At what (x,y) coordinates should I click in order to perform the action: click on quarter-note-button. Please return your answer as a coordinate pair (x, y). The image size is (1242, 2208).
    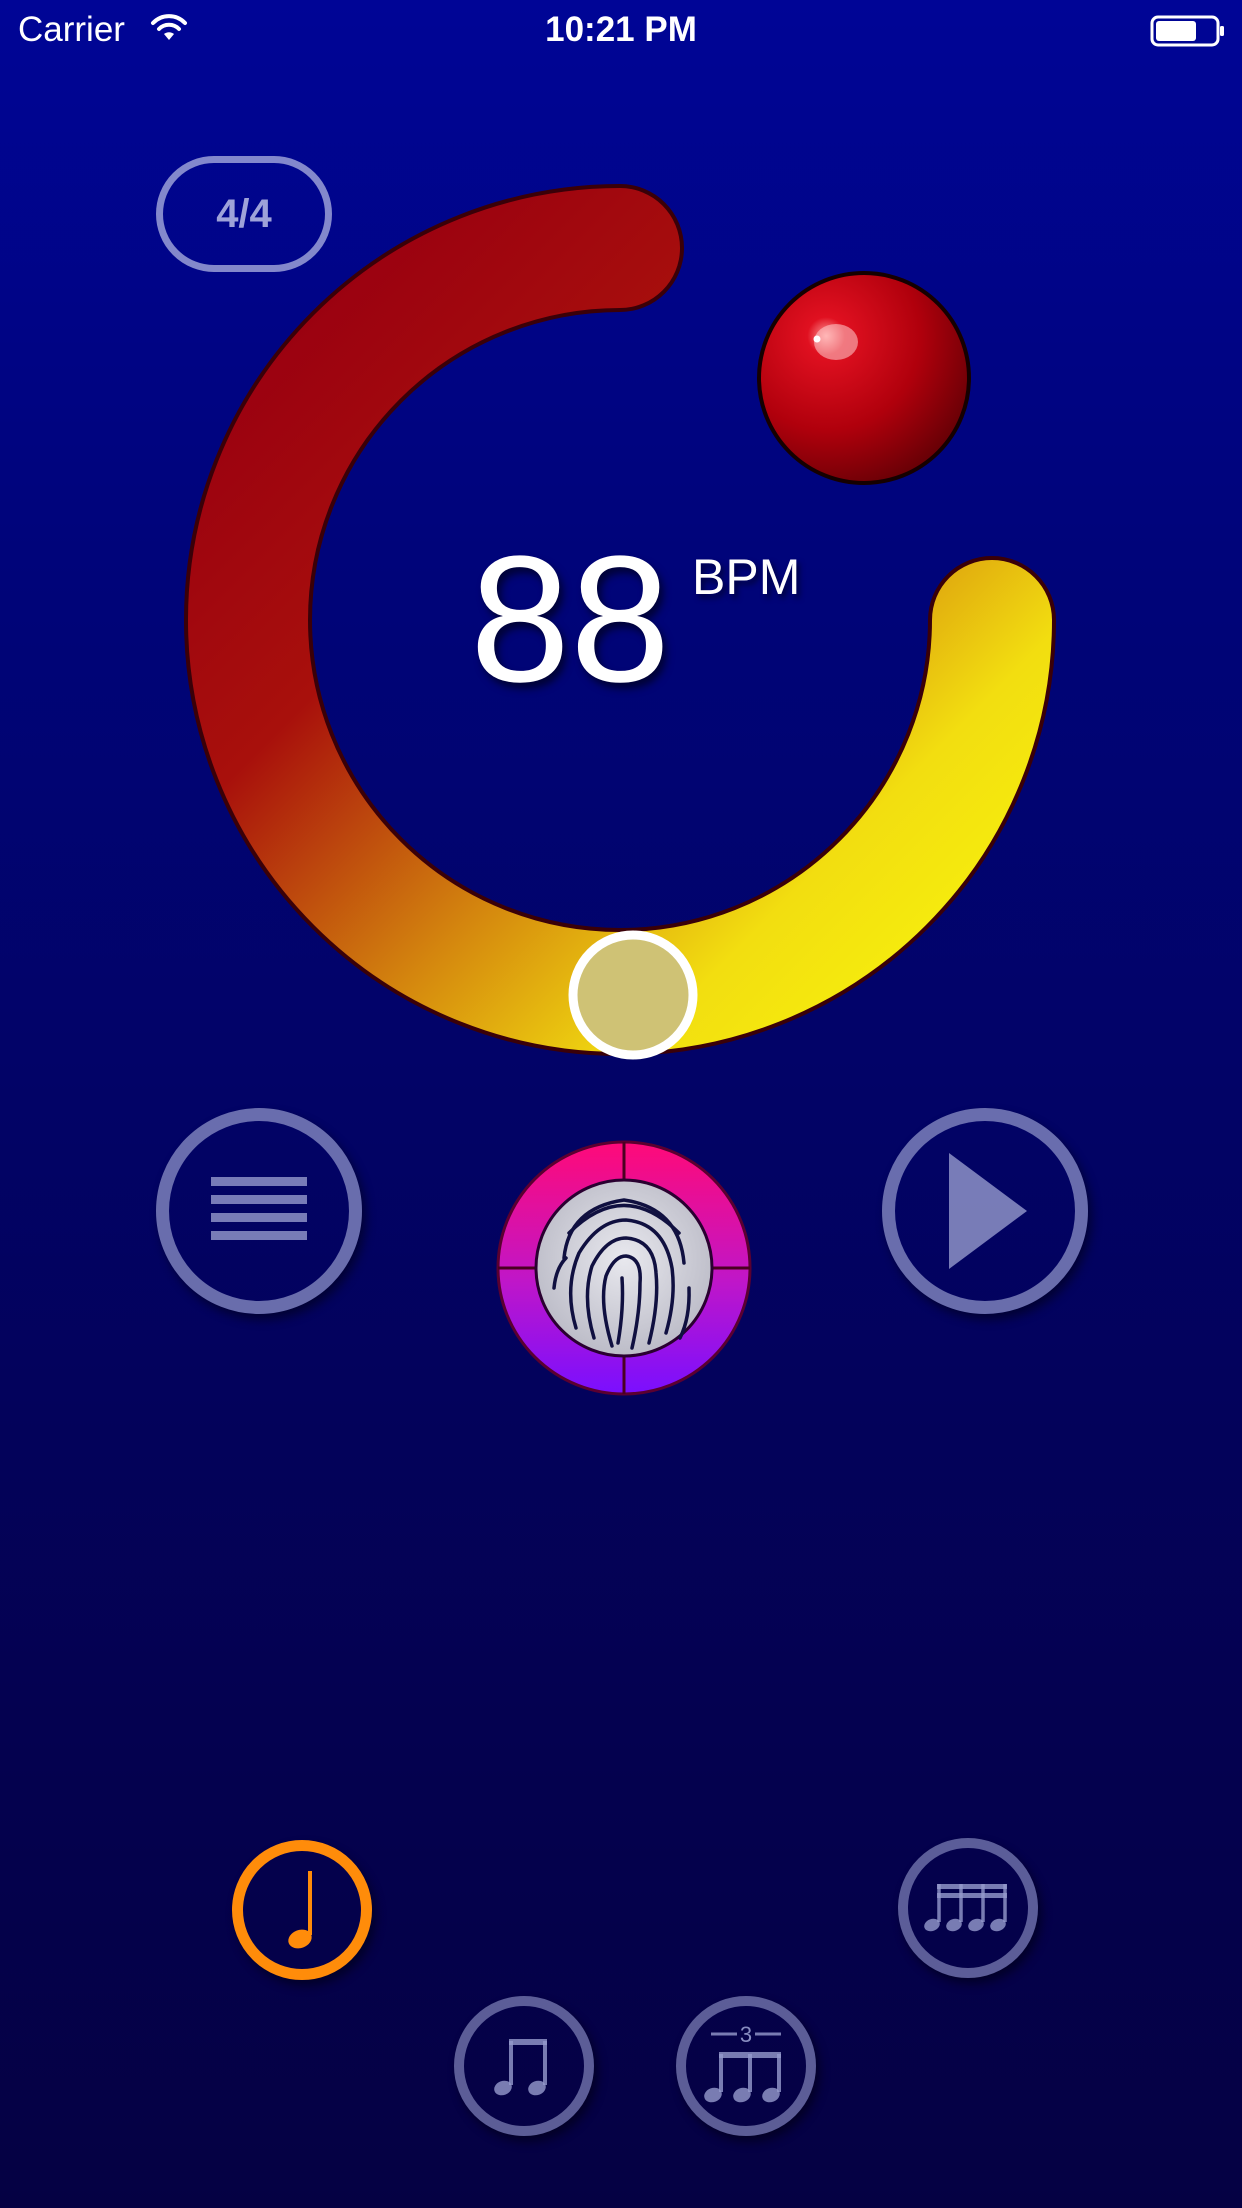
    Looking at the image, I should click on (302, 1910).